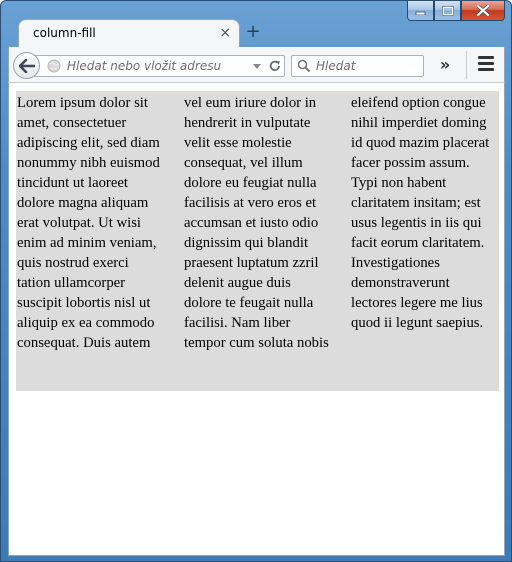  What do you see at coordinates (275, 66) in the screenshot?
I see `reload-icon` at bounding box center [275, 66].